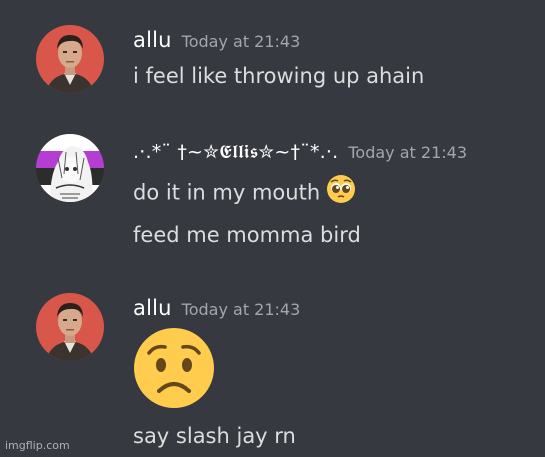 The height and width of the screenshot is (457, 545). What do you see at coordinates (341, 191) in the screenshot?
I see `pleading-face-emoji-icon` at bounding box center [341, 191].